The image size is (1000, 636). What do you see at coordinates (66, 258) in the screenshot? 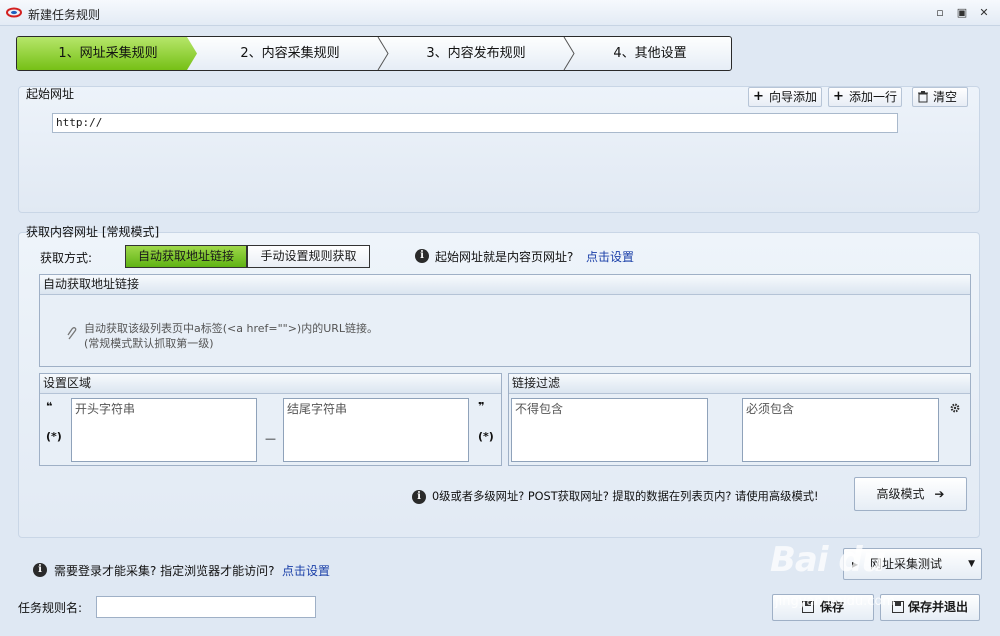
I see `method-label: 获取方式:` at bounding box center [66, 258].